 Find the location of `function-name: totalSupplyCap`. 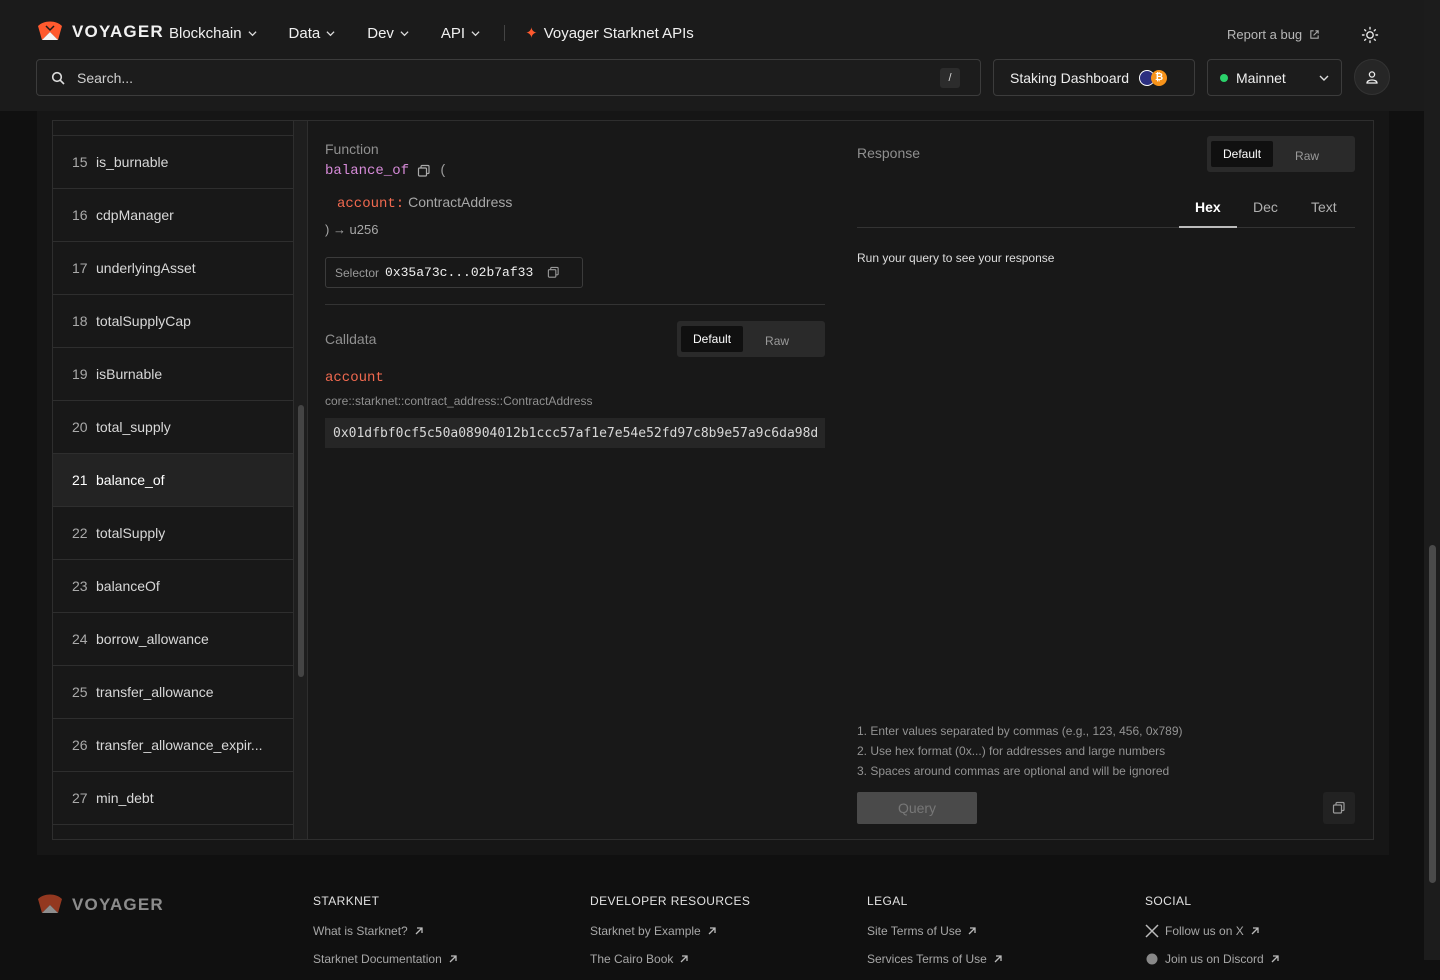

function-name: totalSupplyCap is located at coordinates (143, 321).